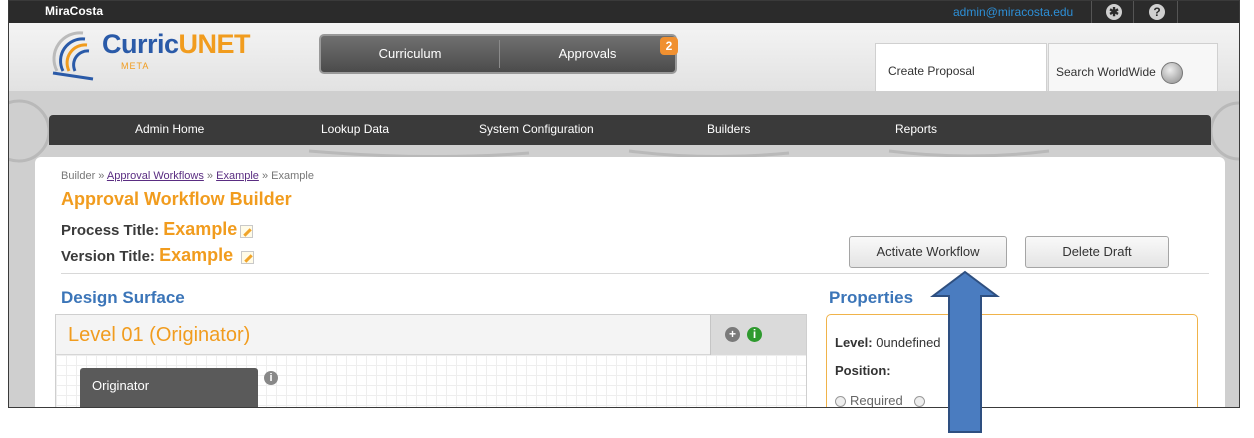  What do you see at coordinates (74, 11) in the screenshot?
I see `institution-name: MiraCosta` at bounding box center [74, 11].